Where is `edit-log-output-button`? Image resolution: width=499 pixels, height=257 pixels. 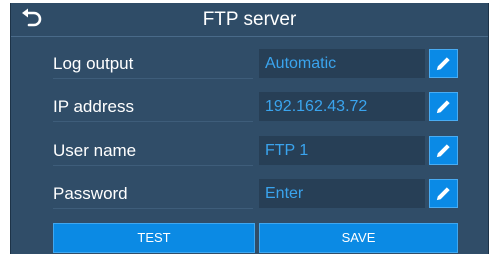 edit-log-output-button is located at coordinates (443, 63).